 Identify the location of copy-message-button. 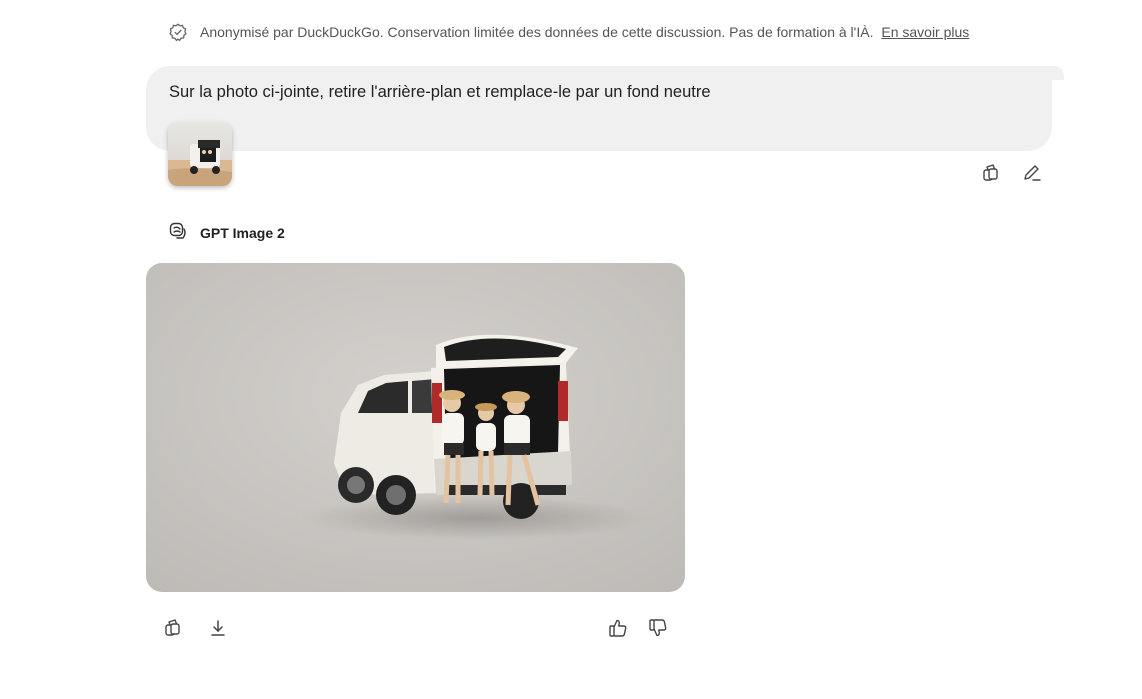
(991, 175).